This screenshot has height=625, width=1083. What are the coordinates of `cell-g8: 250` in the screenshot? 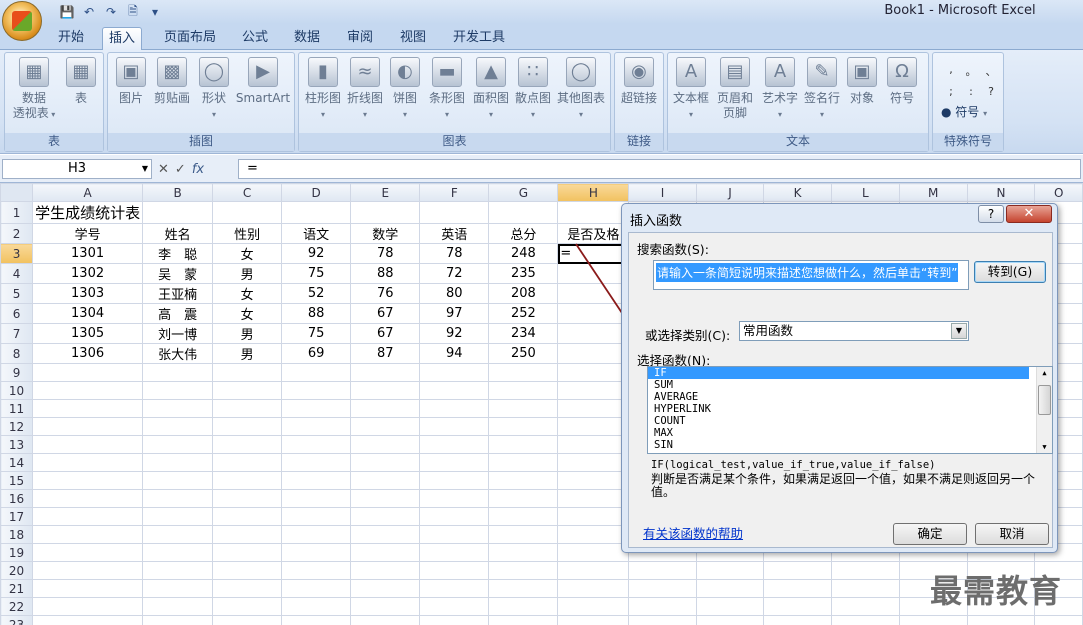 It's located at (523, 353).